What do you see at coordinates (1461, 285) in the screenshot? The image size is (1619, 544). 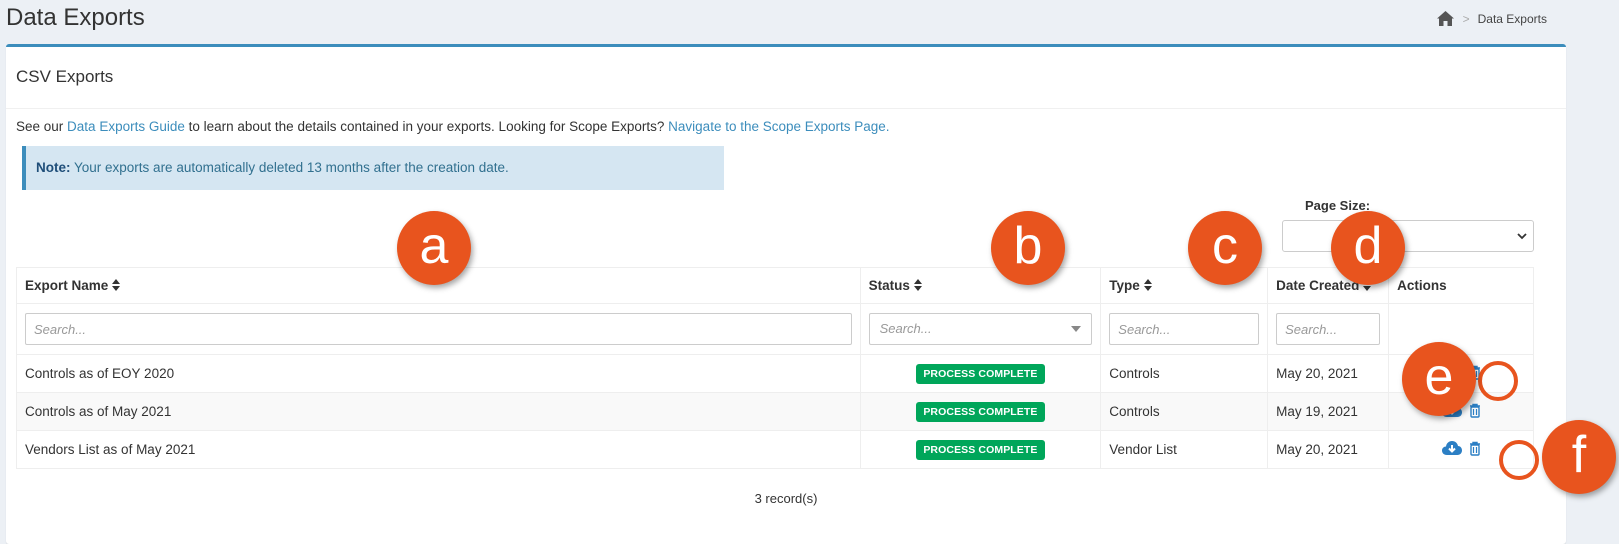 I see `column-header-actions: Actions` at bounding box center [1461, 285].